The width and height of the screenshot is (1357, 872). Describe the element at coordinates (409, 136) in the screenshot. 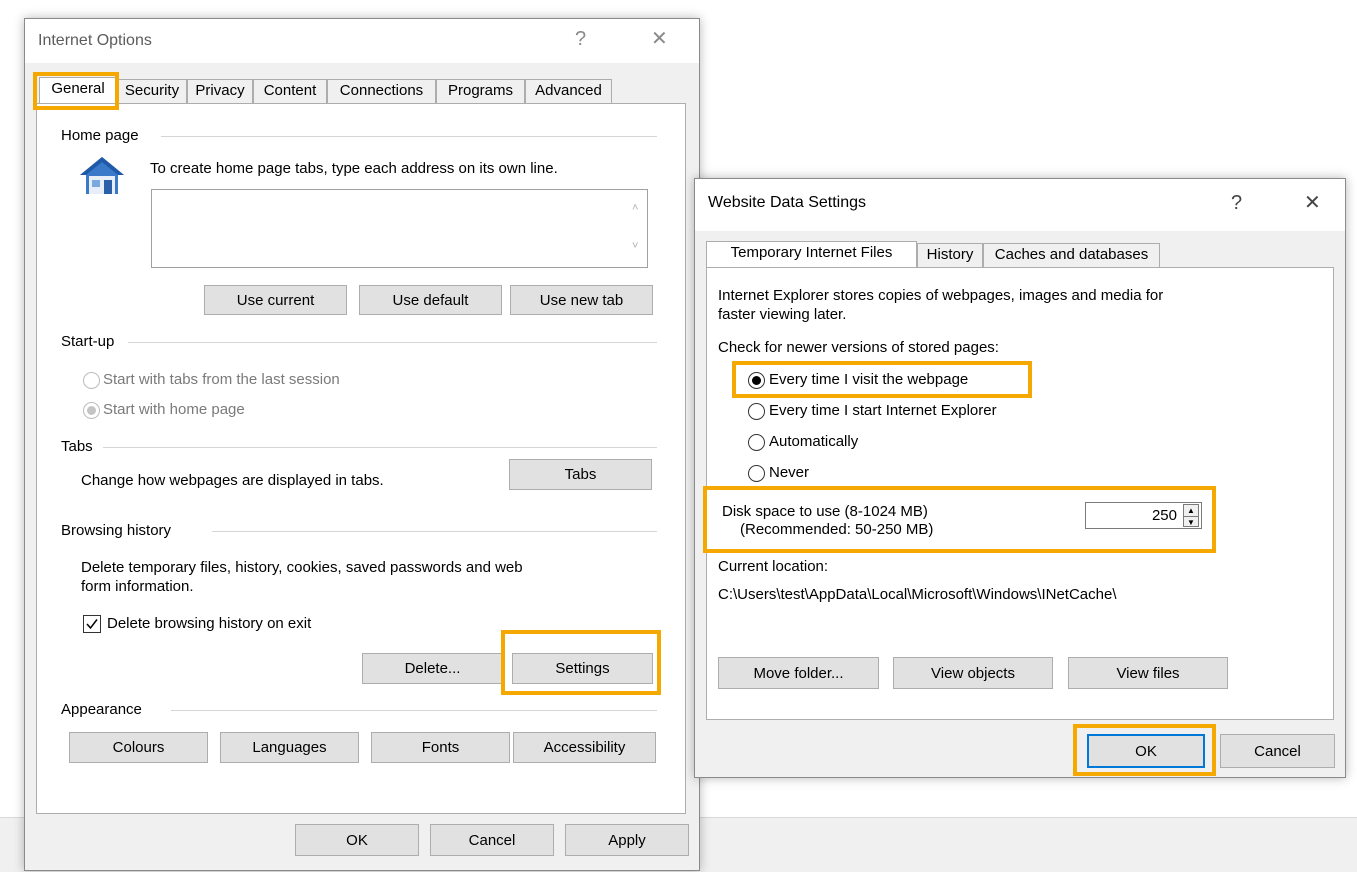

I see `home-page-group-line` at that location.